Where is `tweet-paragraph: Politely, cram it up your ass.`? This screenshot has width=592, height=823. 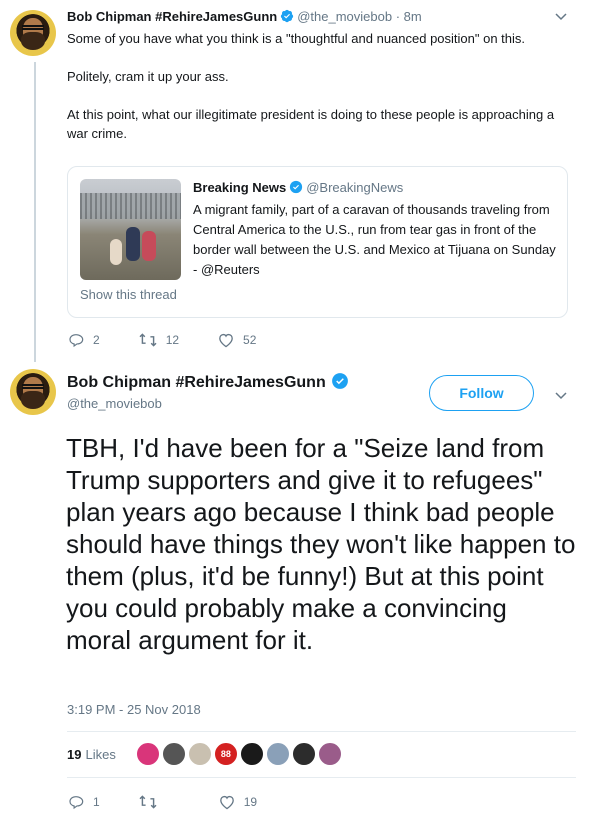 tweet-paragraph: Politely, cram it up your ass. is located at coordinates (148, 76).